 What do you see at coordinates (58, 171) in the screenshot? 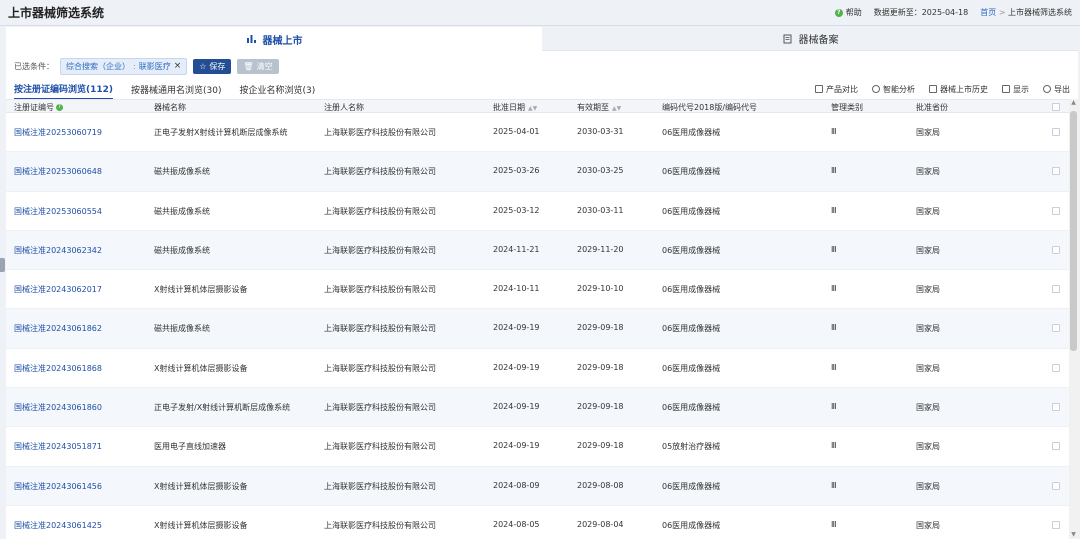
I see `cell-reg-no: 国械注准20253060648` at bounding box center [58, 171].